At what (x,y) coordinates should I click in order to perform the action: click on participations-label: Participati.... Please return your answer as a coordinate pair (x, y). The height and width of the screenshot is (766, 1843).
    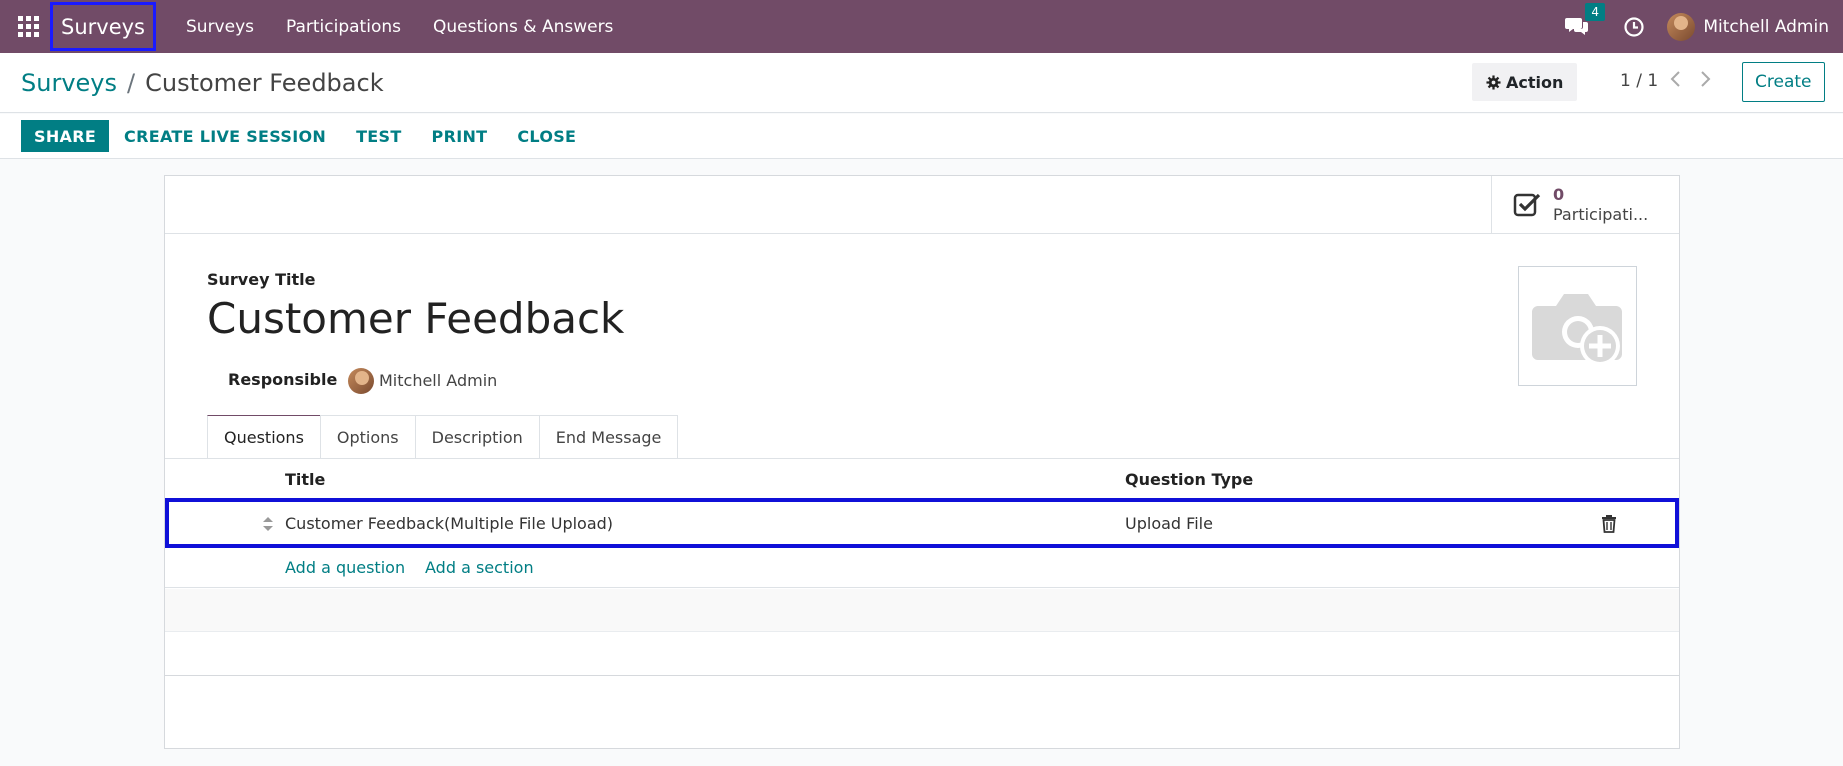
    Looking at the image, I should click on (1601, 214).